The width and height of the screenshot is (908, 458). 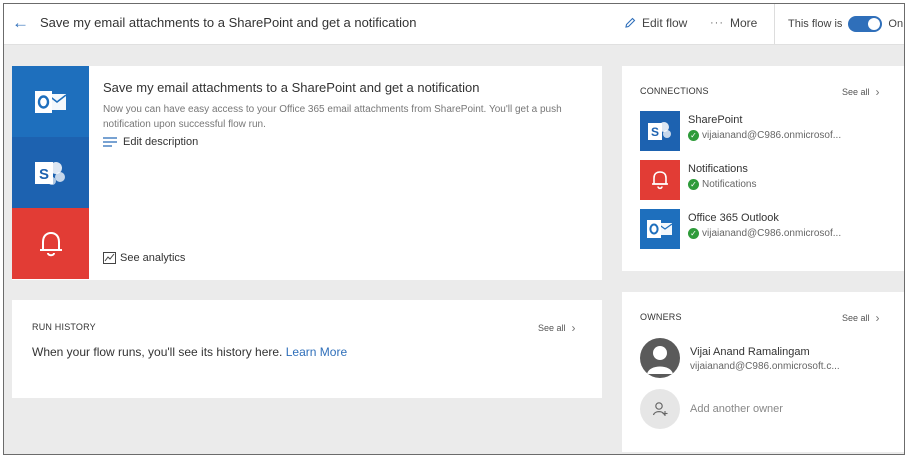 I want to click on owner-avatar, so click(x=660, y=358).